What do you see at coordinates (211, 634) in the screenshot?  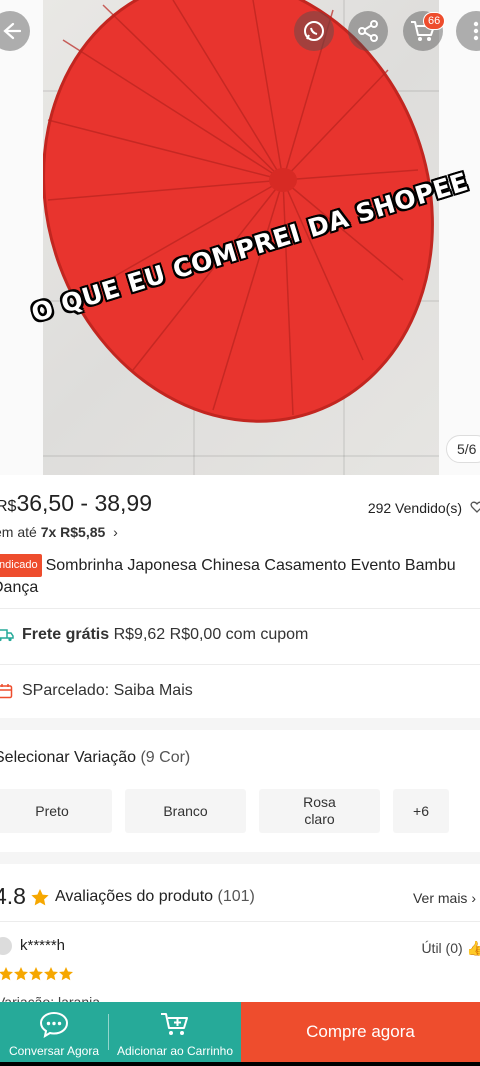 I see `shipping-text: R$9,62 R$0,00 com cupom` at bounding box center [211, 634].